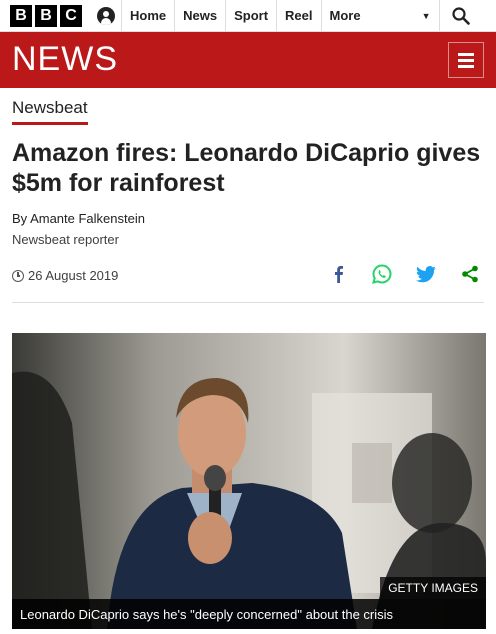 This screenshot has width=496, height=634. What do you see at coordinates (78, 218) in the screenshot?
I see `author-byline: By Amante Falkenstein` at bounding box center [78, 218].